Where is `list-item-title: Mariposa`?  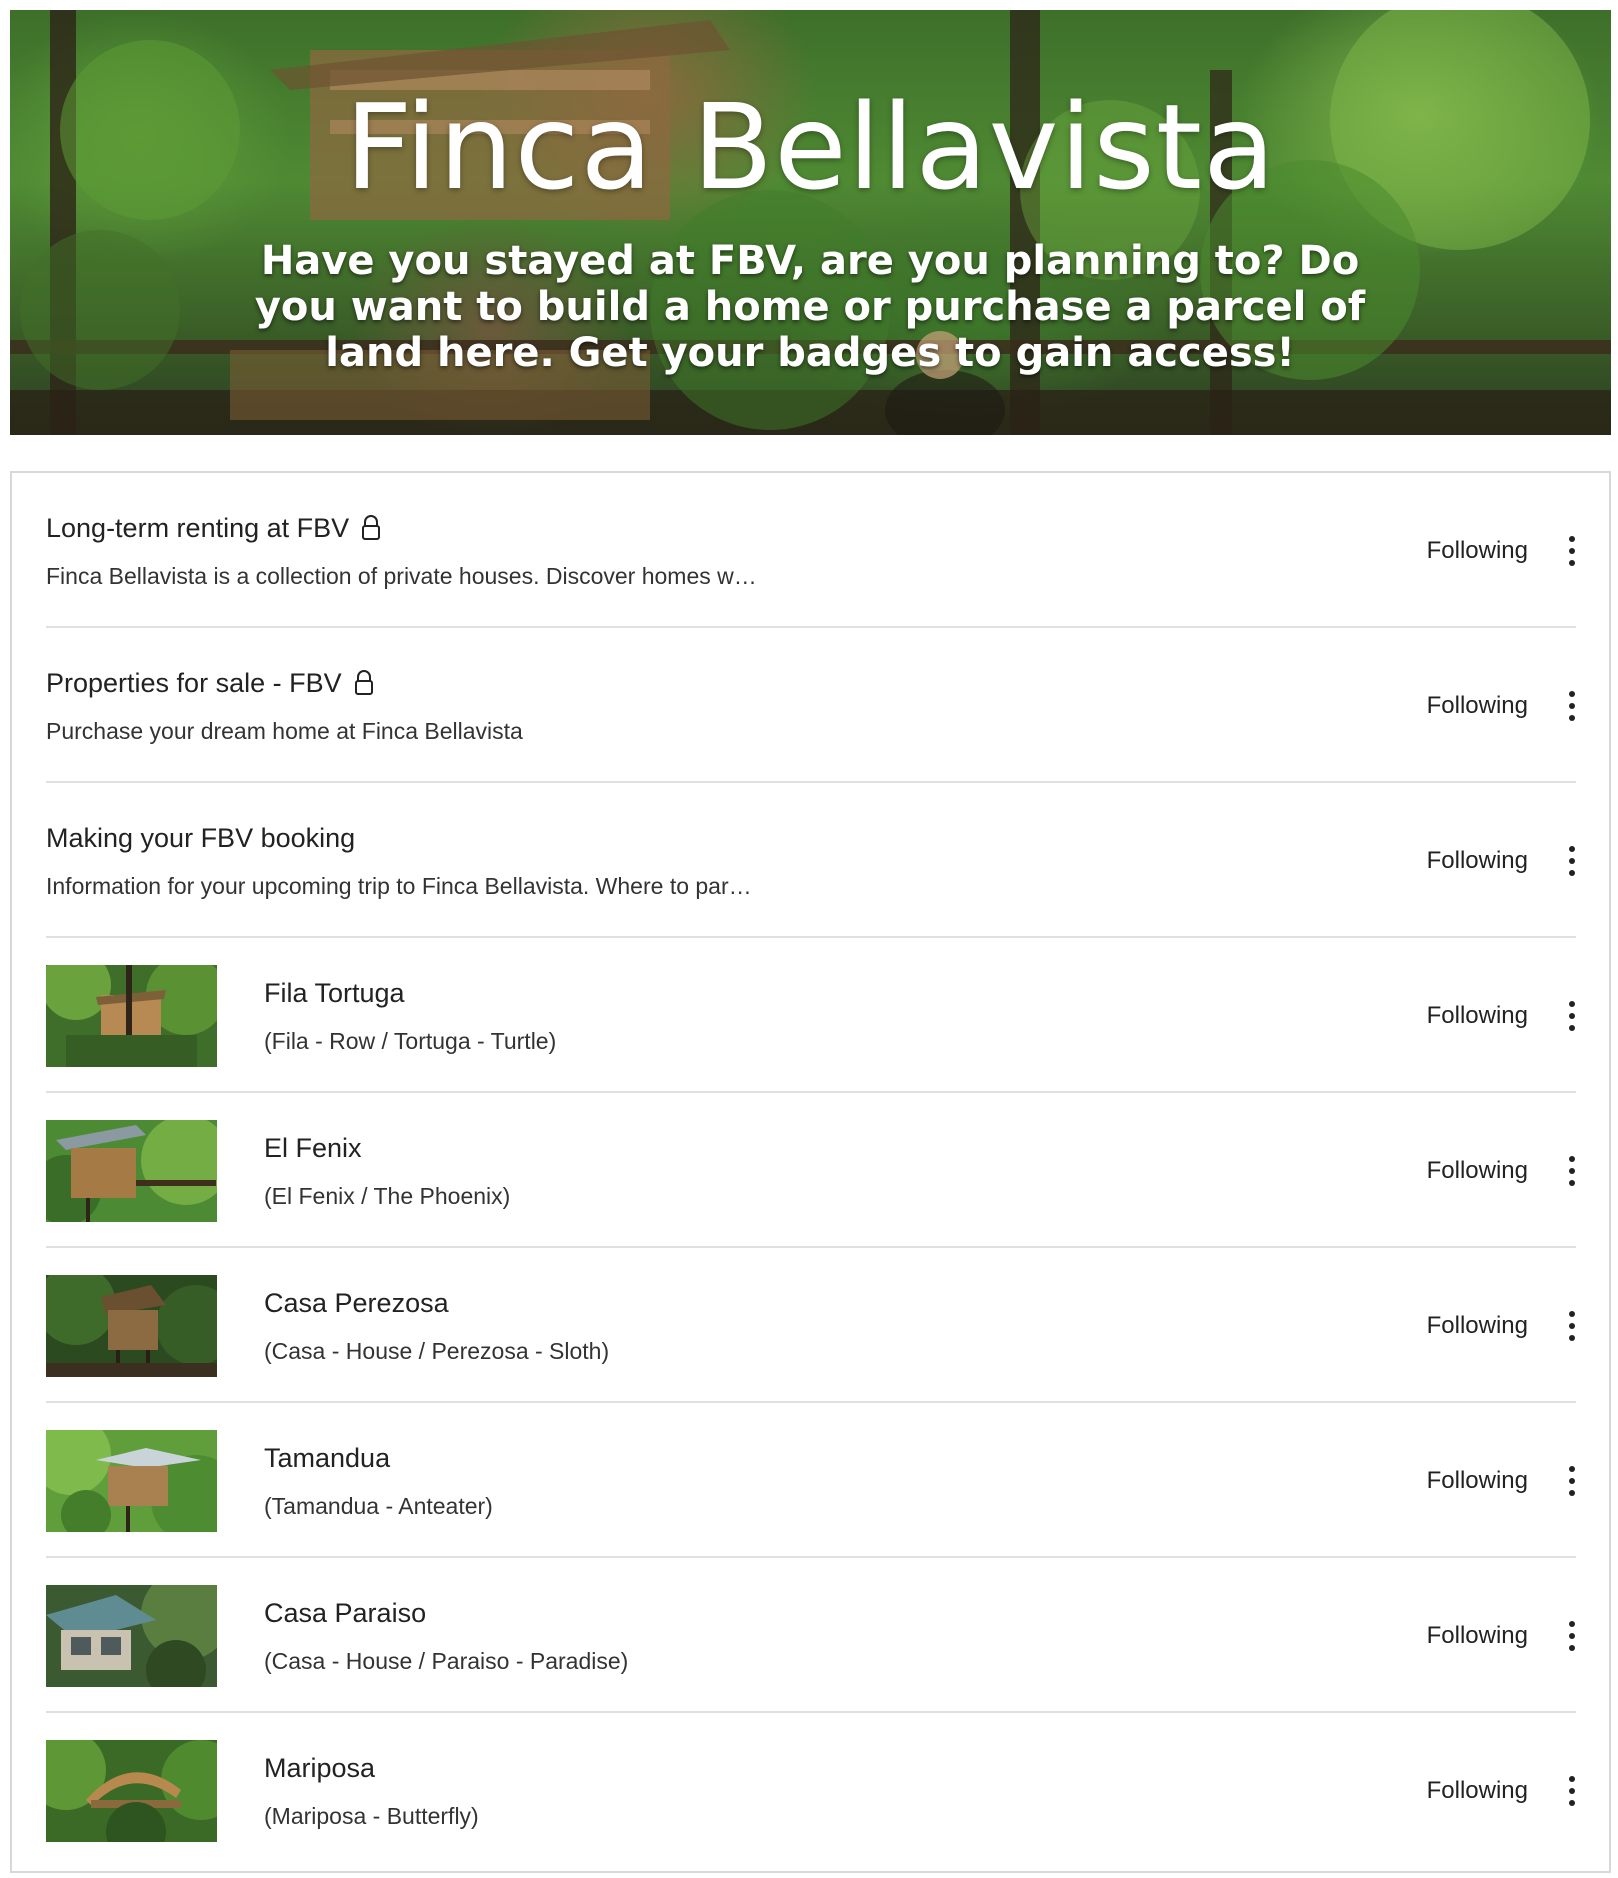 list-item-title: Mariposa is located at coordinates (320, 1768).